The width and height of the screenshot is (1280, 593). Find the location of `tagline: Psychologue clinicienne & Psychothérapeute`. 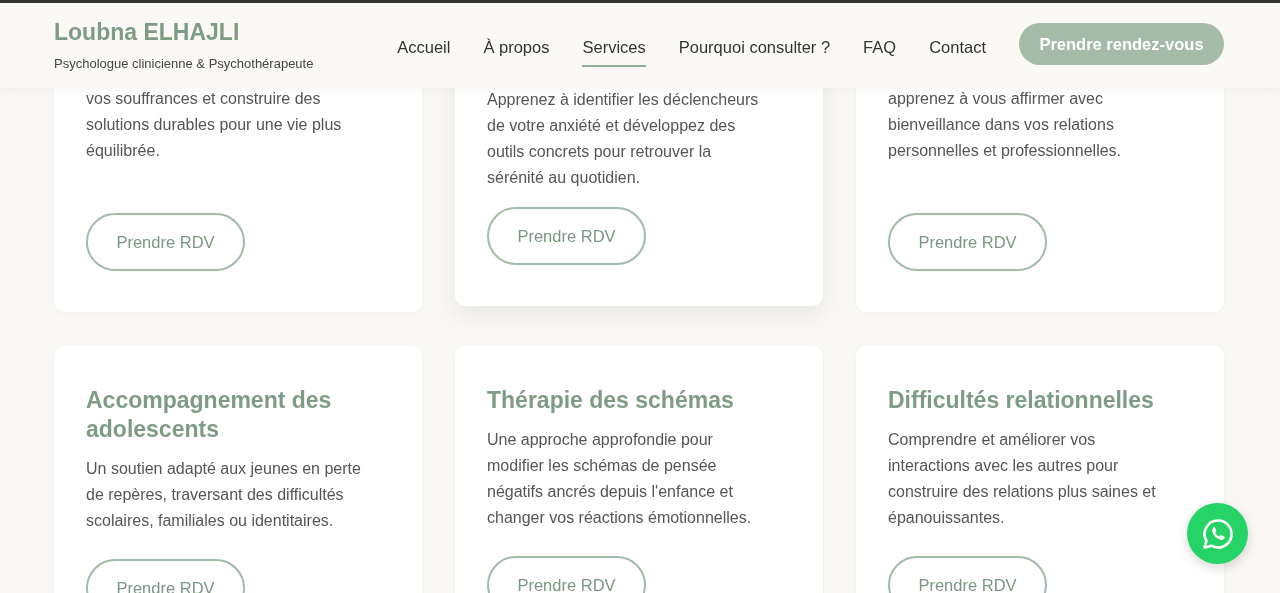

tagline: Psychologue clinicienne & Psychothérapeute is located at coordinates (184, 63).